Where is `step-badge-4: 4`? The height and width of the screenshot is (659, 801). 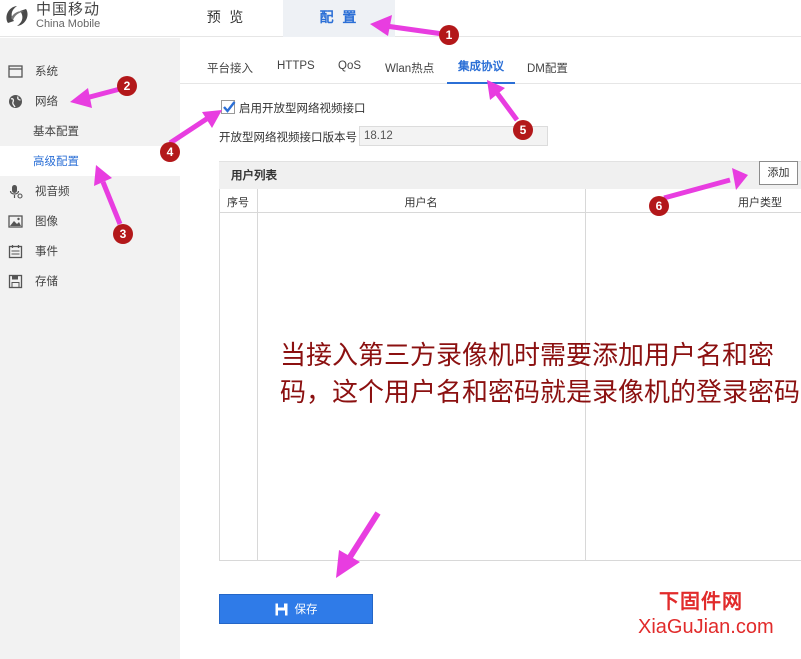 step-badge-4: 4 is located at coordinates (170, 152).